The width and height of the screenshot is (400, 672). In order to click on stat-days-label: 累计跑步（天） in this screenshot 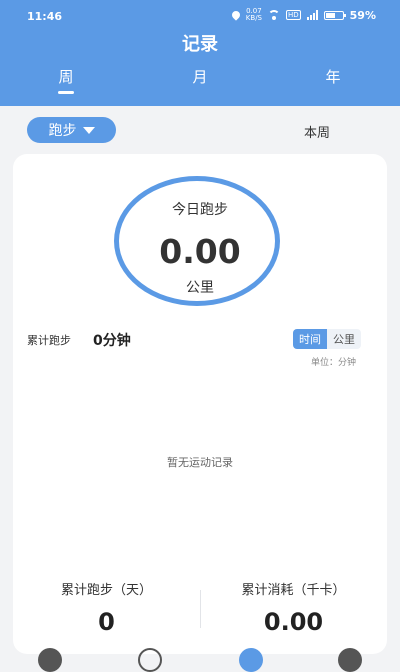, I will do `click(106, 590)`.